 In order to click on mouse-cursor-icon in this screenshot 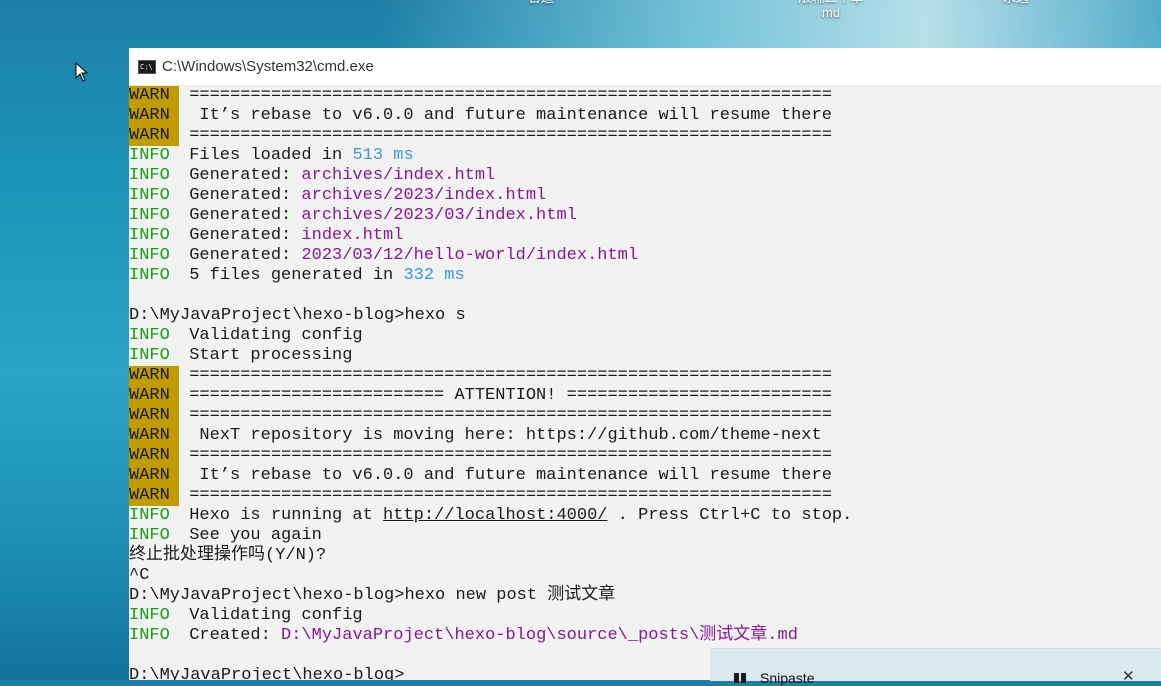, I will do `click(82, 72)`.